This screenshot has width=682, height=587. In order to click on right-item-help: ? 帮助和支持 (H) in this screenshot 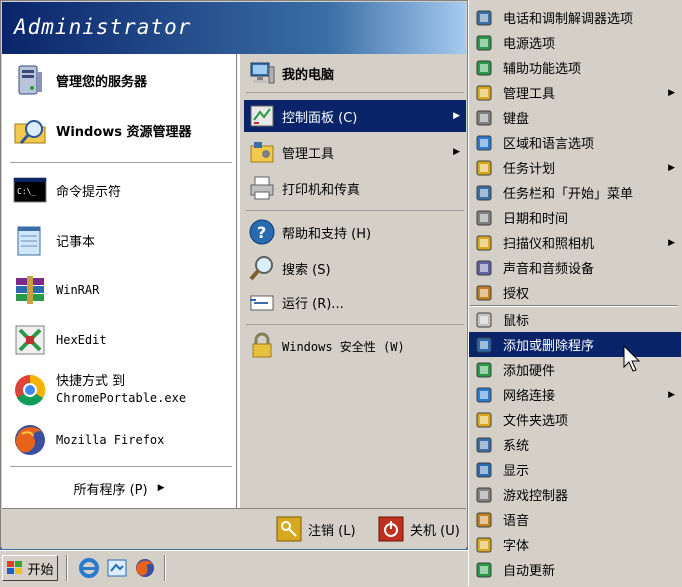, I will do `click(357, 232)`.